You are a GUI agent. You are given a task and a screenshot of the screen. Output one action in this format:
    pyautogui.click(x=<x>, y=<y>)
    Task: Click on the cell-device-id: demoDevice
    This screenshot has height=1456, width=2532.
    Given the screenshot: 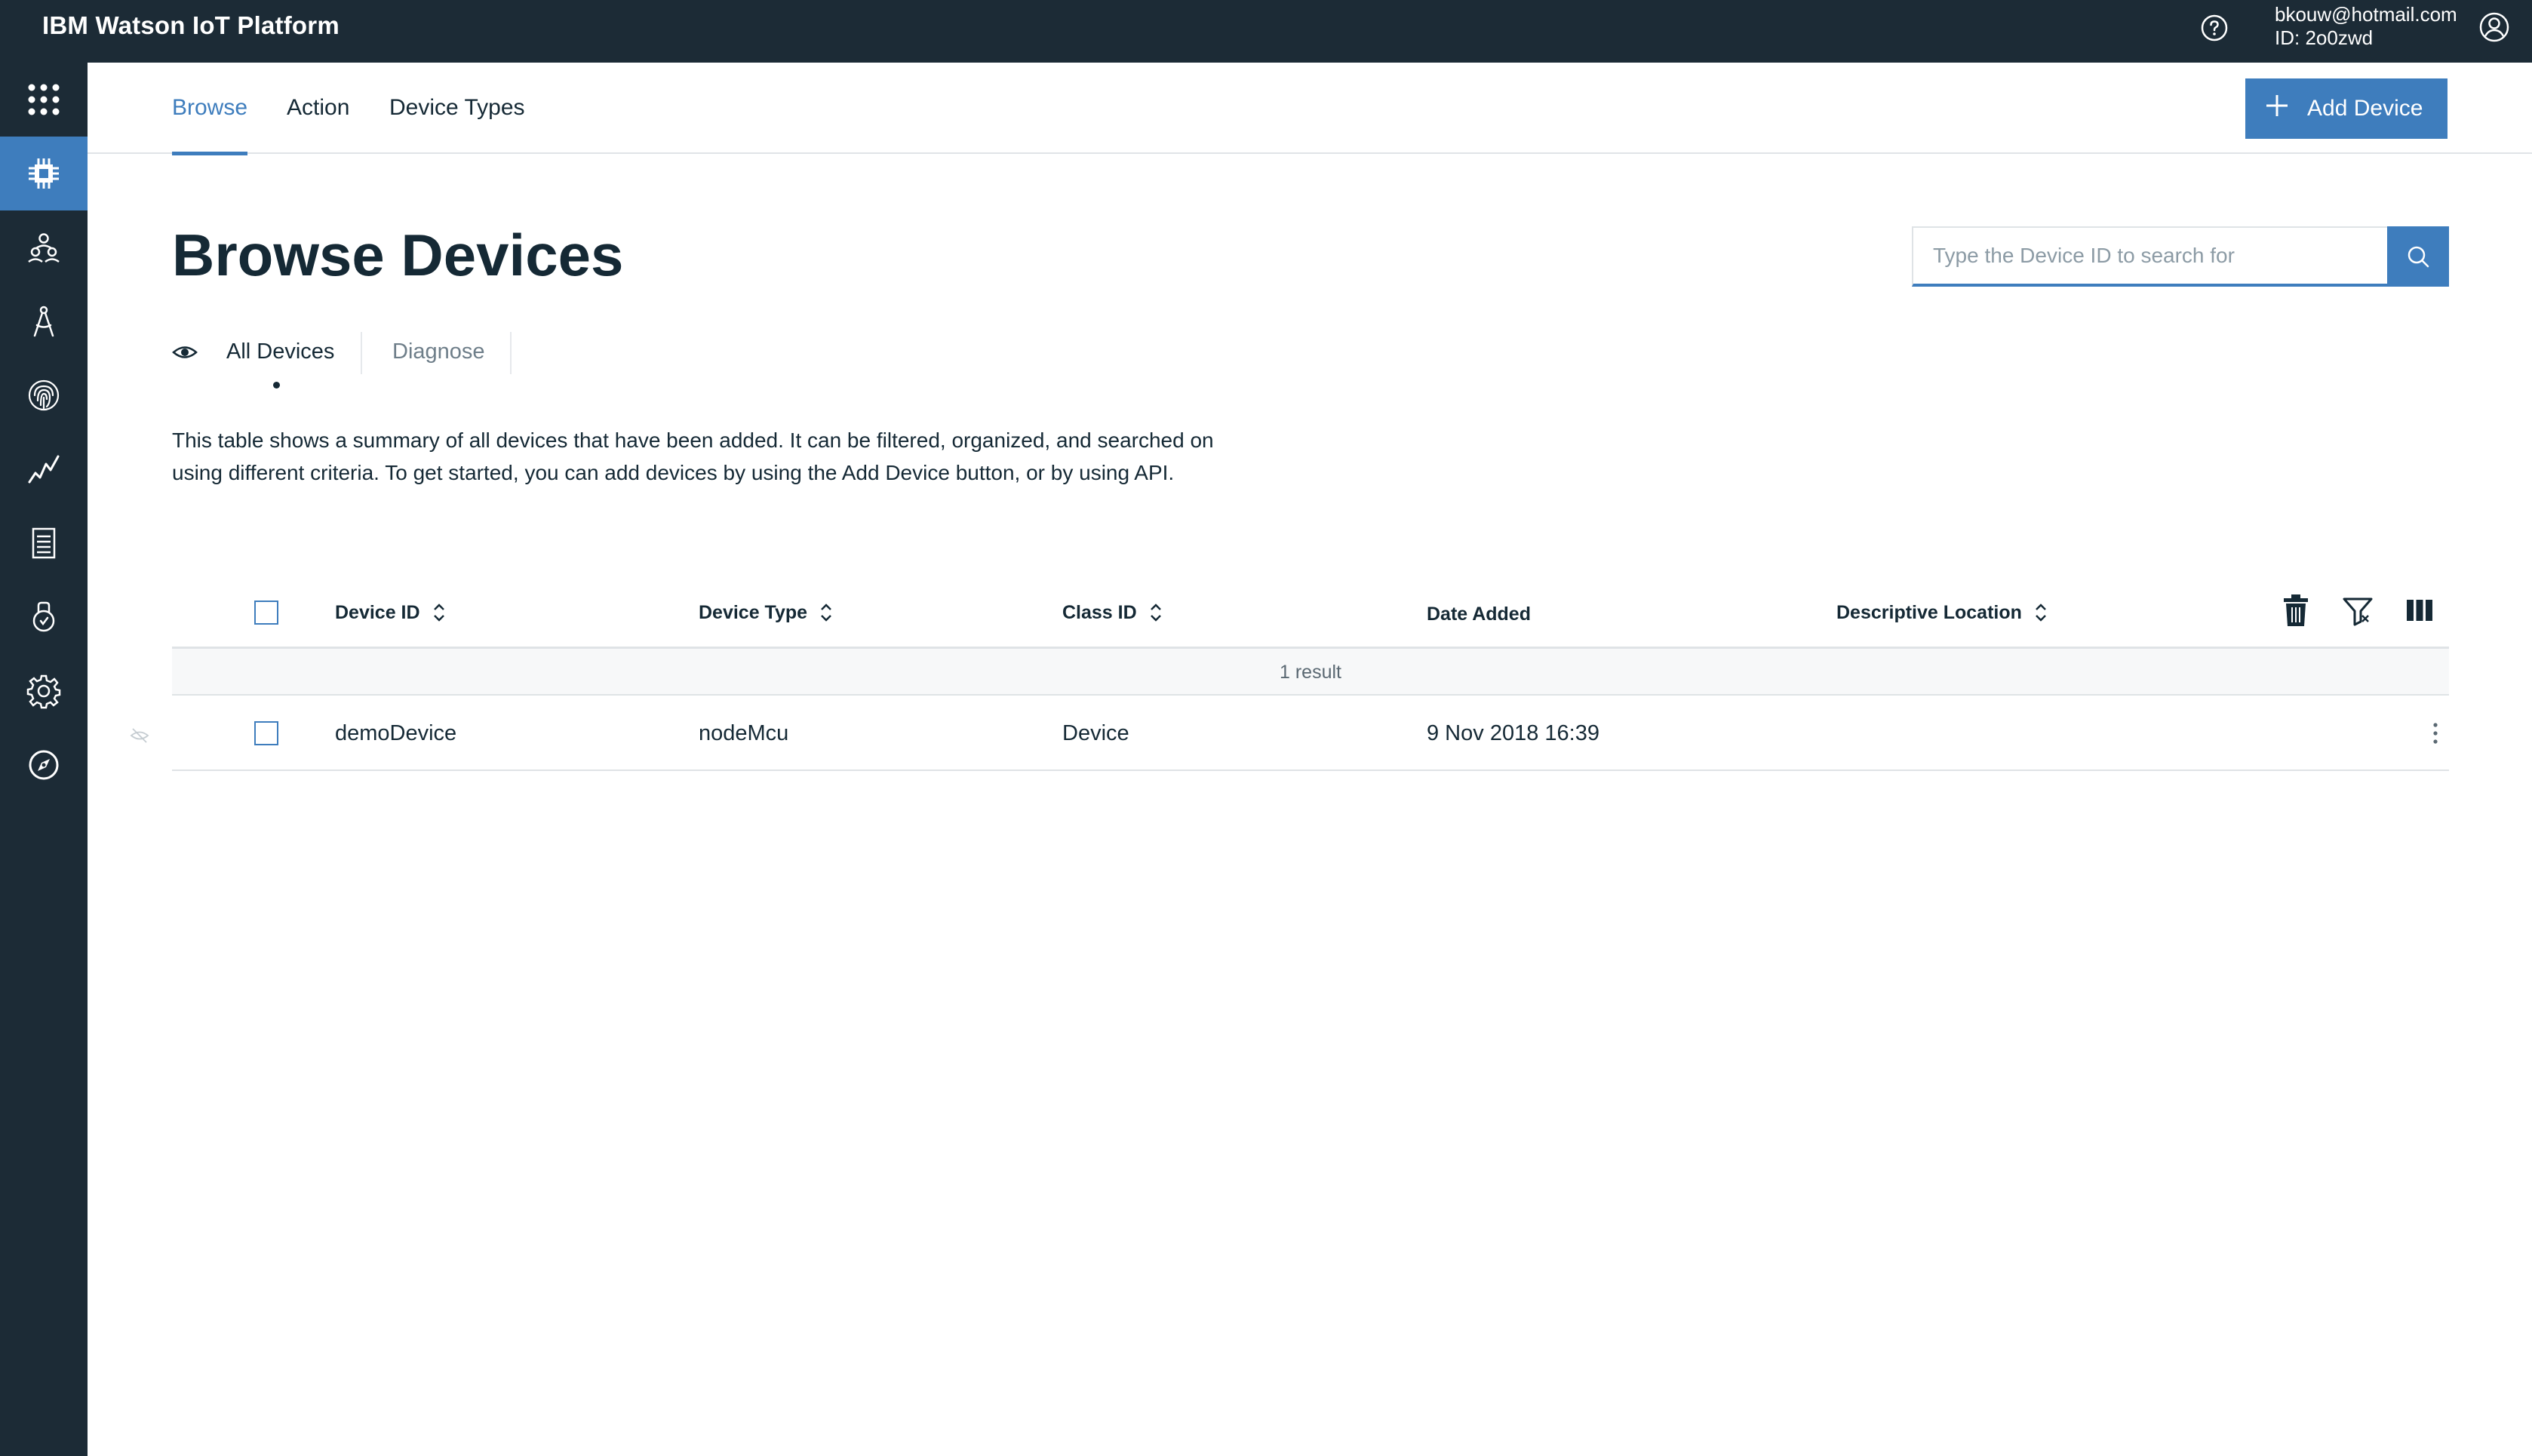 What is the action you would take?
    pyautogui.click(x=396, y=733)
    